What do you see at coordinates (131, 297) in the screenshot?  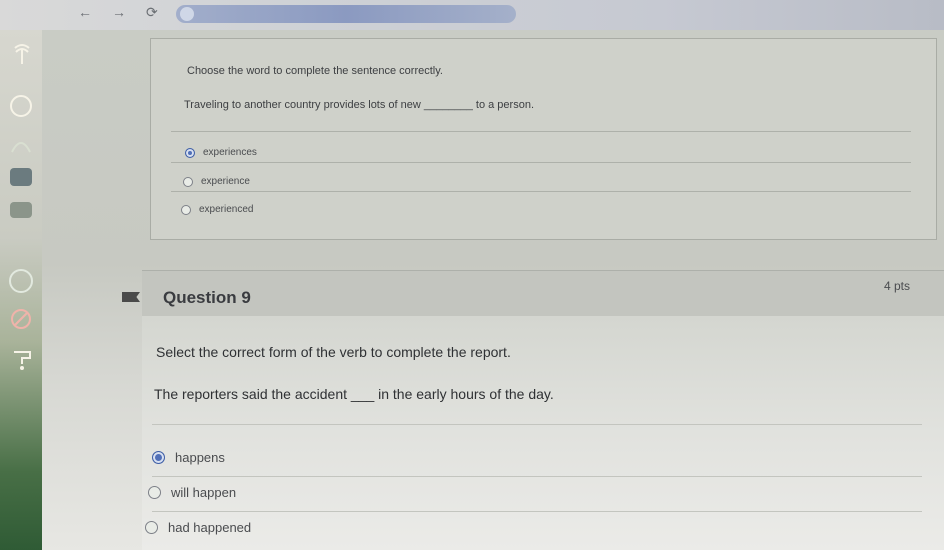 I see `flag-icon` at bounding box center [131, 297].